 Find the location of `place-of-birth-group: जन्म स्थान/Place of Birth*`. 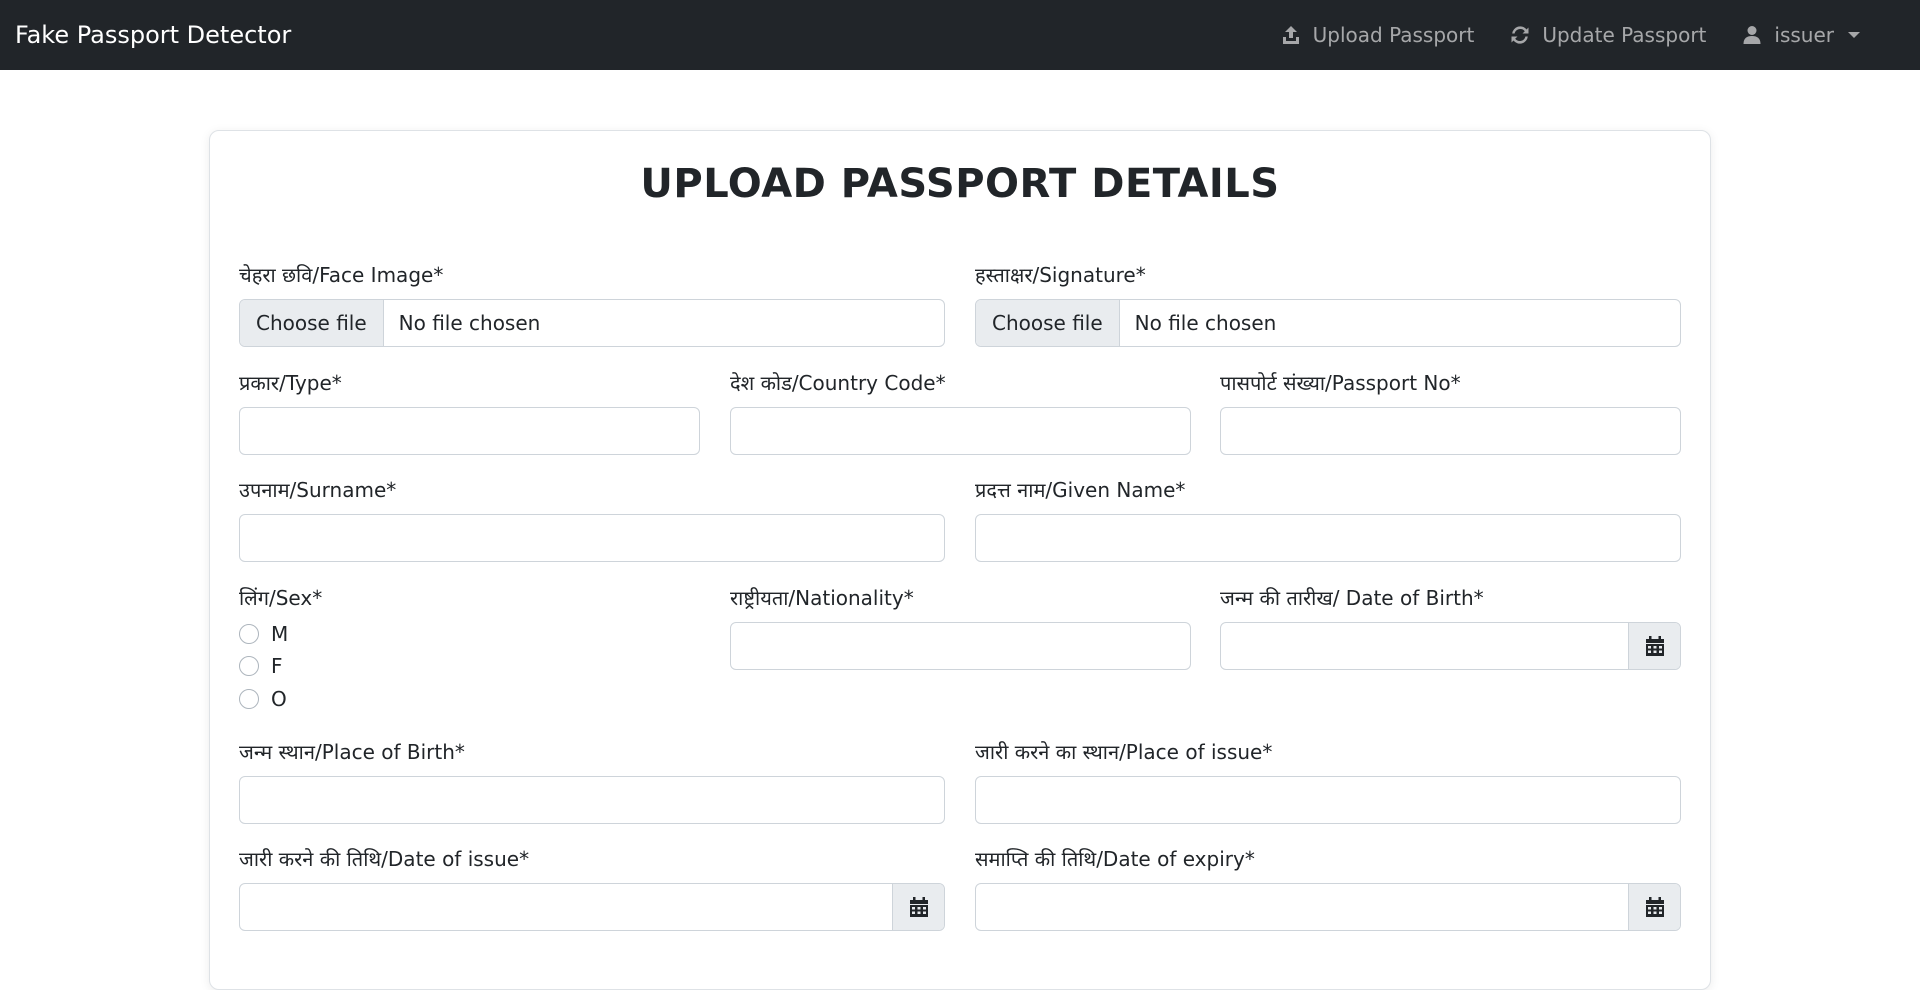

place-of-birth-group: जन्म स्थान/Place of Birth* is located at coordinates (592, 781).